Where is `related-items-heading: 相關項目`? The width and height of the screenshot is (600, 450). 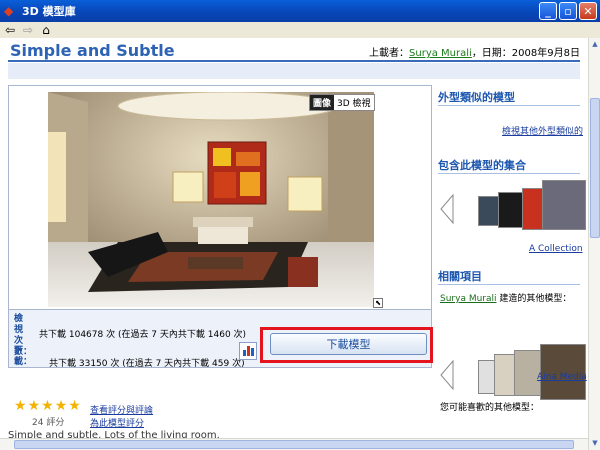
related-items-heading: 相關項目 is located at coordinates (460, 276).